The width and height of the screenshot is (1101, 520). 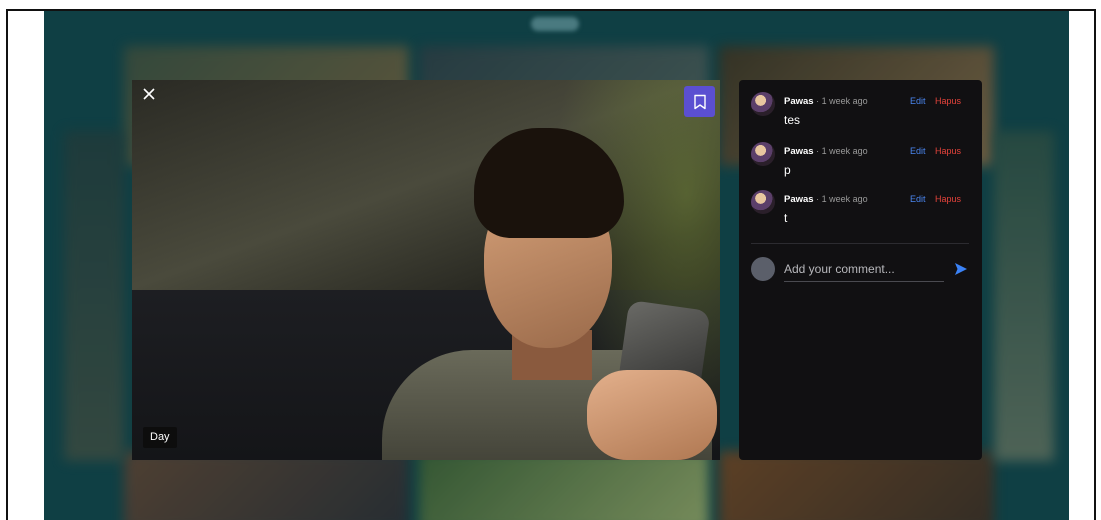 I want to click on comment-item: Pawas · 1 week ago Edit Hapus t, so click(x=863, y=210).